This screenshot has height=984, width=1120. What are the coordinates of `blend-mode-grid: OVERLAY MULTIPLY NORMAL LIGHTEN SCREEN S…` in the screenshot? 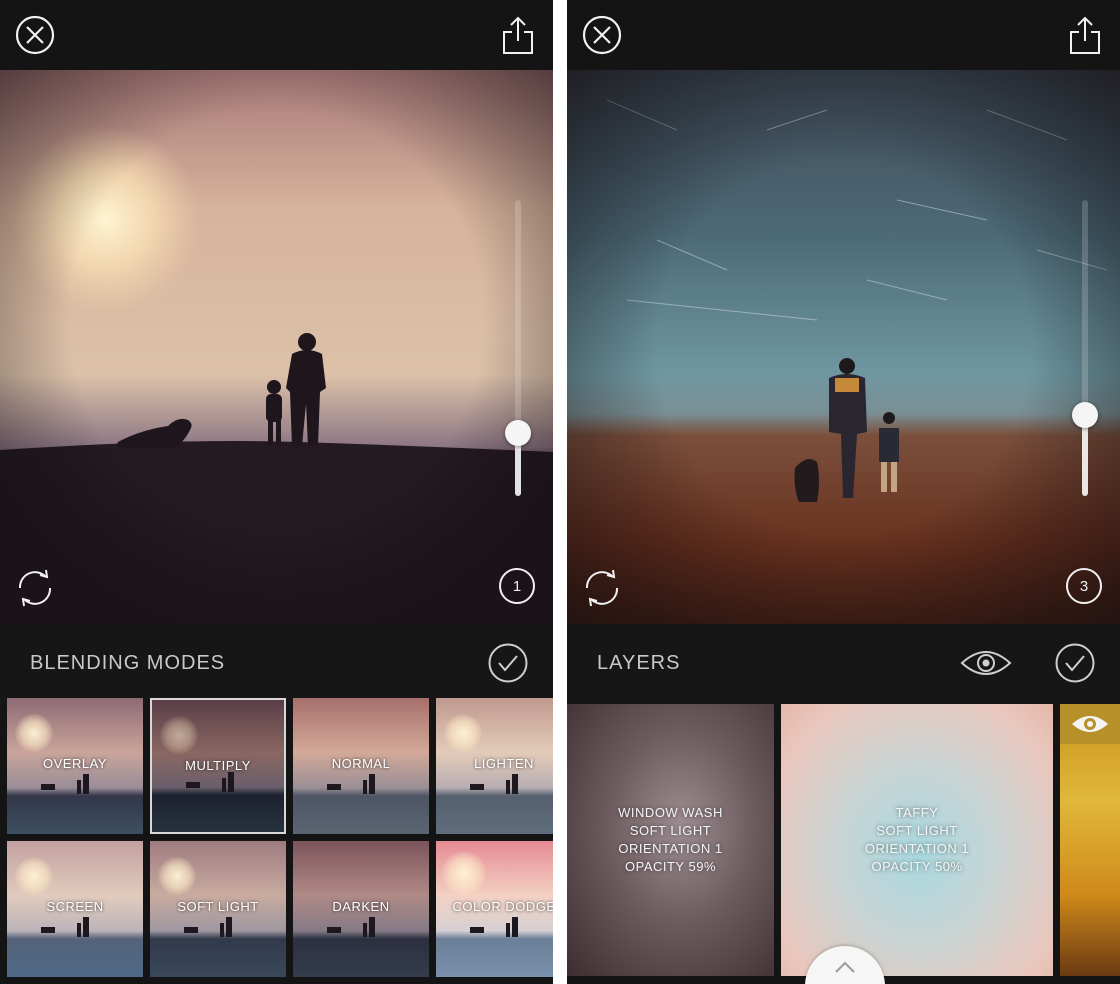 It's located at (280, 841).